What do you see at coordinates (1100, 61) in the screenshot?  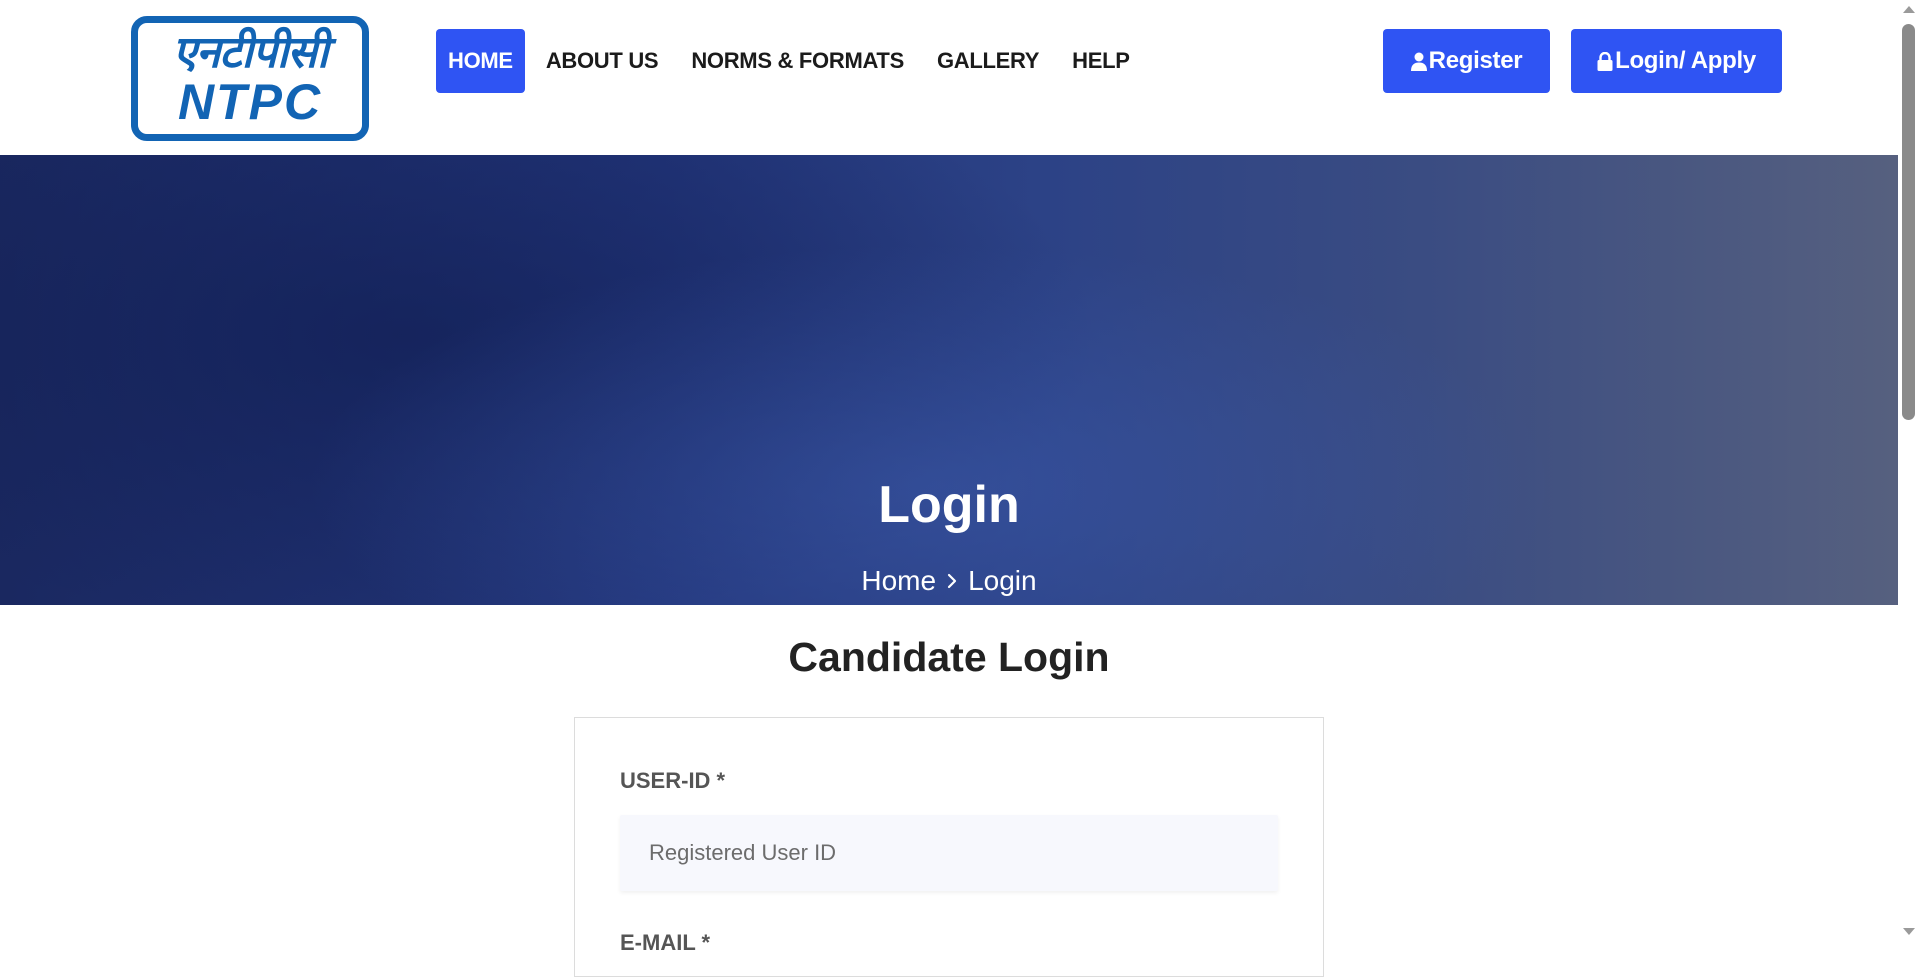 I see `nav-item-help: HELP` at bounding box center [1100, 61].